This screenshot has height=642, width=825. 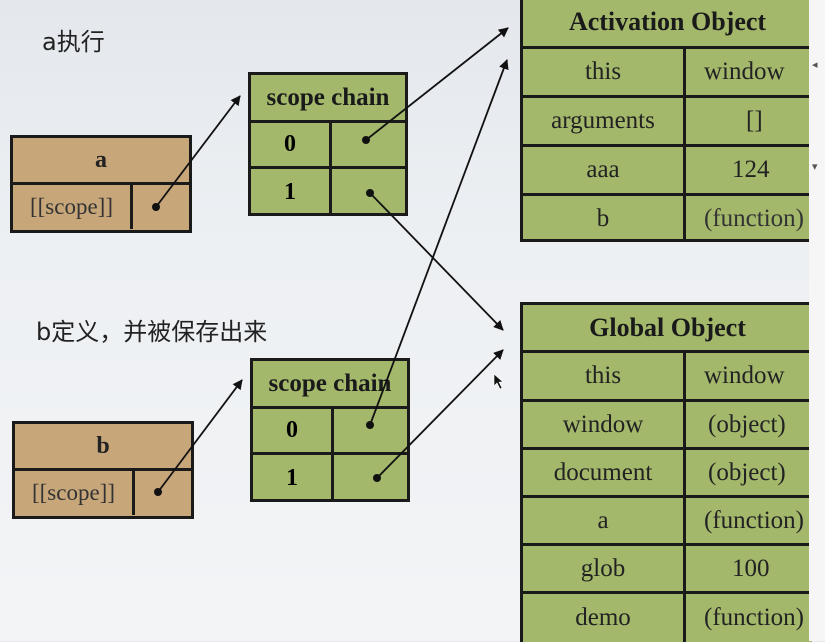 I want to click on activation-object-row: aaa 124, so click(x=667, y=171).